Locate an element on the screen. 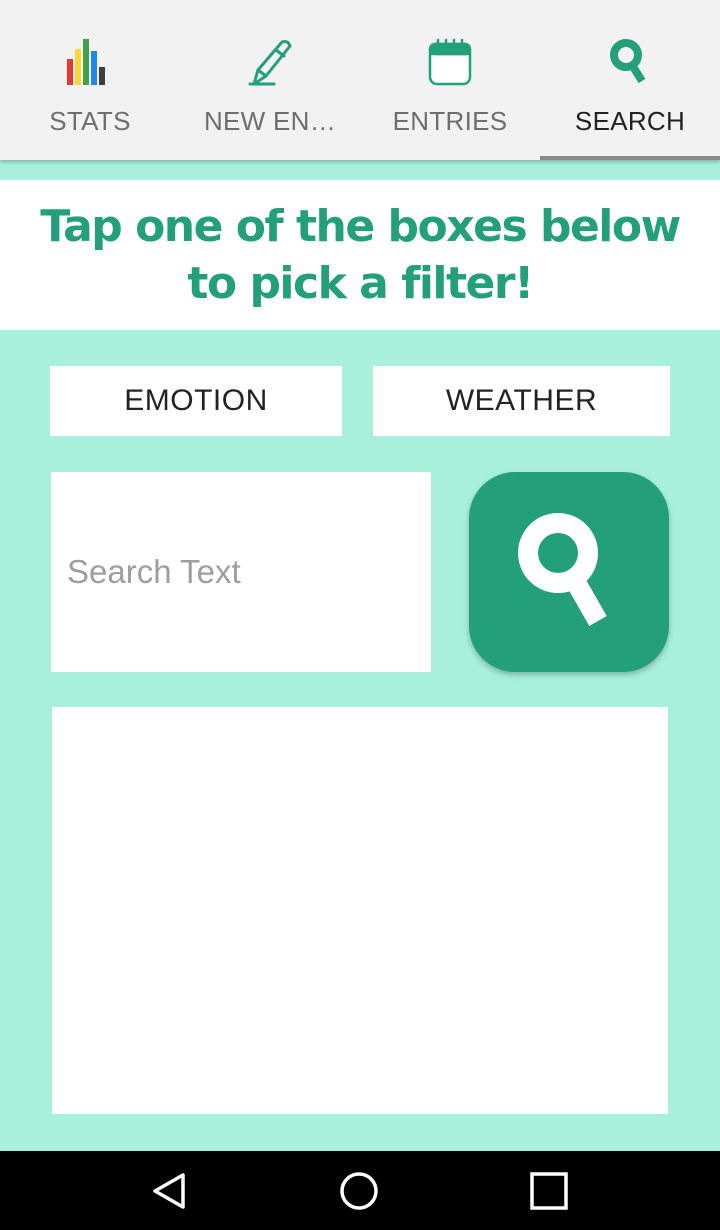  bar-chart-icon is located at coordinates (90, 62).